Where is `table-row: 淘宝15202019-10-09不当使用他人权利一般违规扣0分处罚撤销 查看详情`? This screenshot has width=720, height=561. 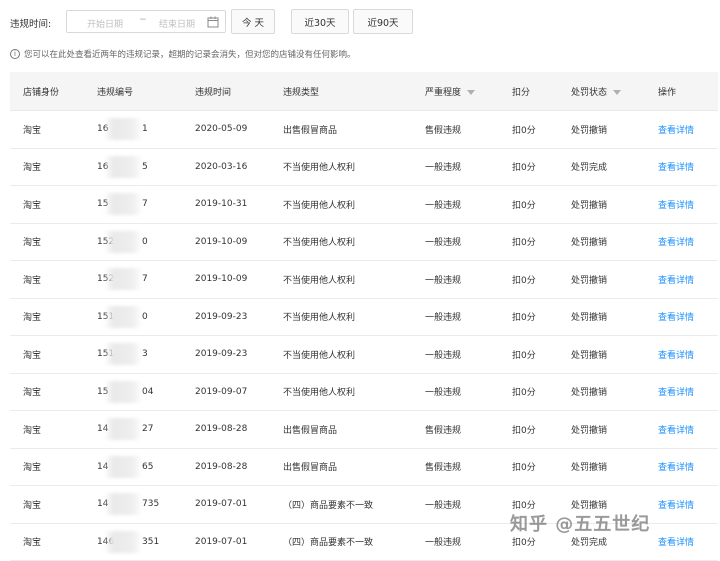
table-row: 淘宝15202019-10-09不当使用他人权利一般违规扣0分处罚撤销 查看详情 is located at coordinates (364, 242).